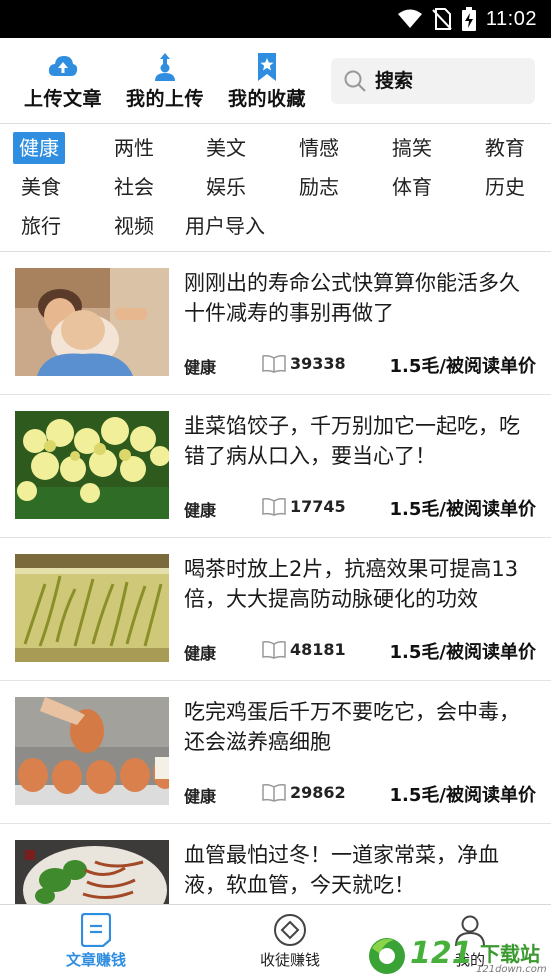 Image resolution: width=551 pixels, height=979 pixels. Describe the element at coordinates (95, 960) in the screenshot. I see `nav-label: 文章赚钱` at that location.